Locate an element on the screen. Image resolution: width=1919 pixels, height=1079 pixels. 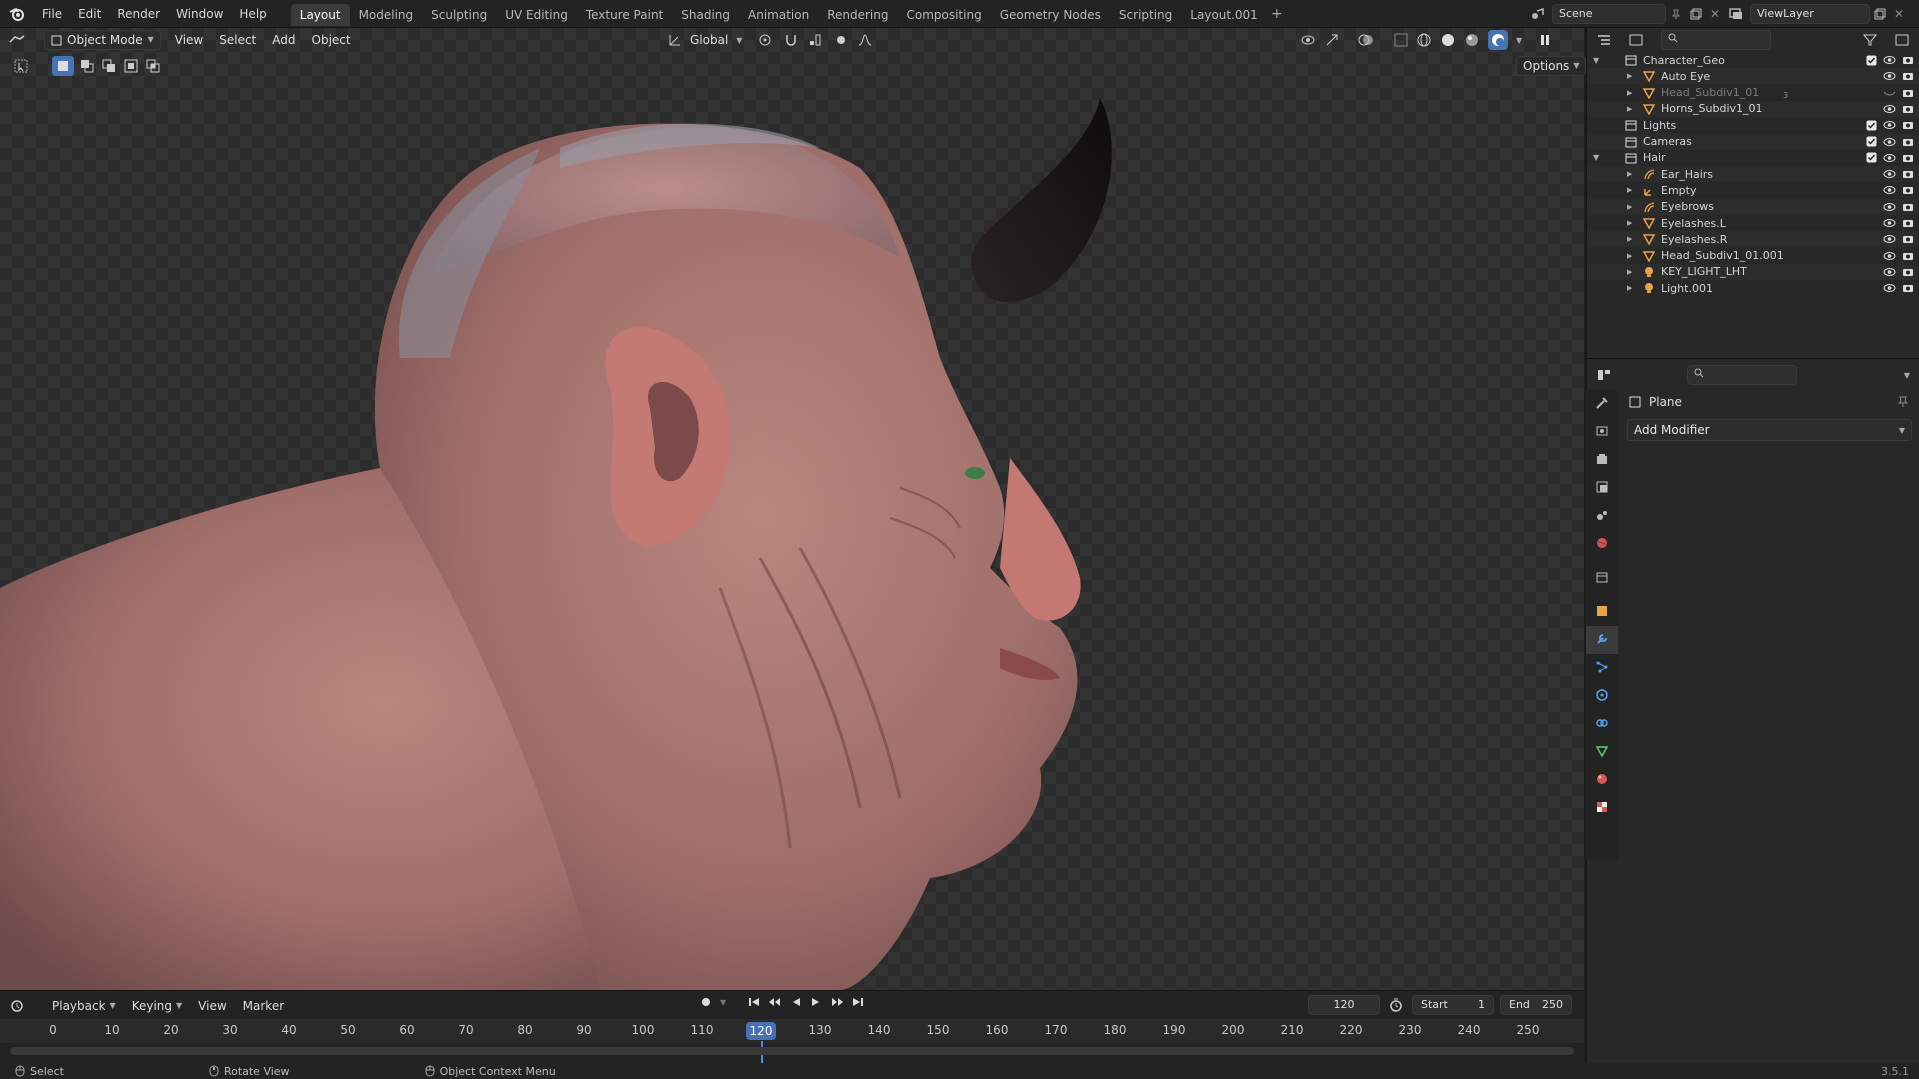
new-scene-icon is located at coordinates (1696, 14).